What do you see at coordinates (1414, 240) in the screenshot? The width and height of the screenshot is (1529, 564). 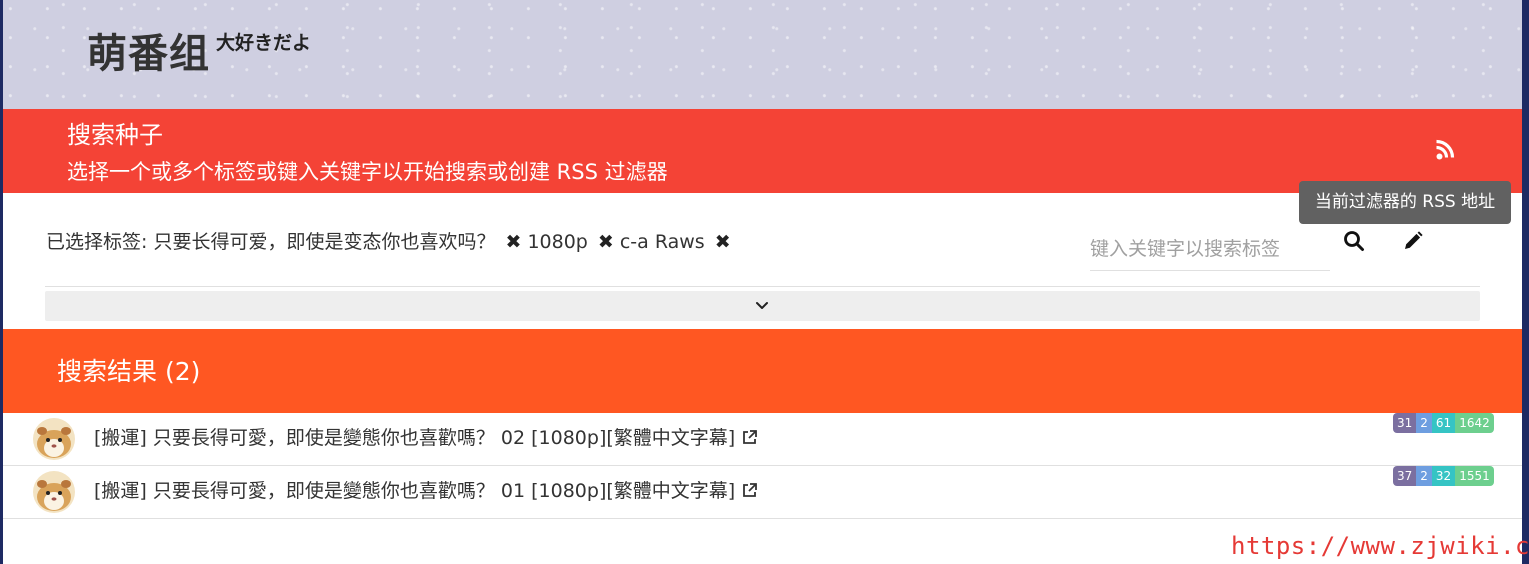 I see `pencil-icon` at bounding box center [1414, 240].